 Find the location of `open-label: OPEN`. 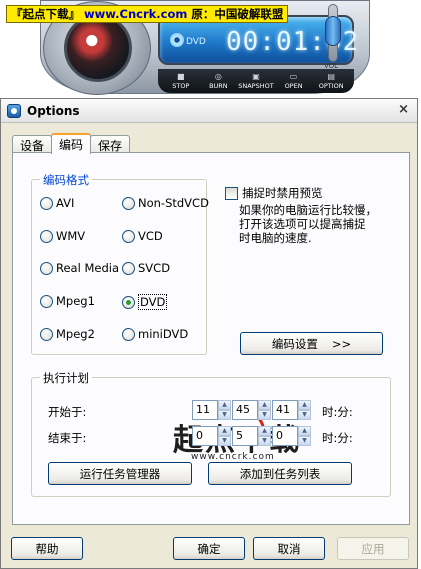

open-label: OPEN is located at coordinates (293, 86).